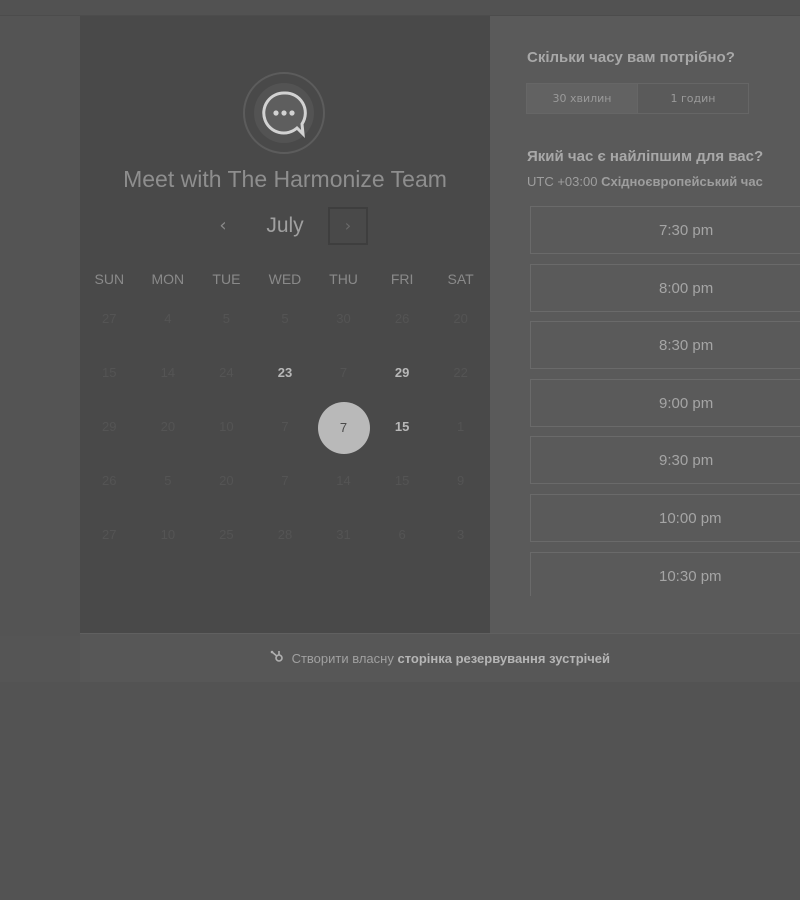  Describe the element at coordinates (461, 480) in the screenshot. I see `calendar-day: 9` at that location.